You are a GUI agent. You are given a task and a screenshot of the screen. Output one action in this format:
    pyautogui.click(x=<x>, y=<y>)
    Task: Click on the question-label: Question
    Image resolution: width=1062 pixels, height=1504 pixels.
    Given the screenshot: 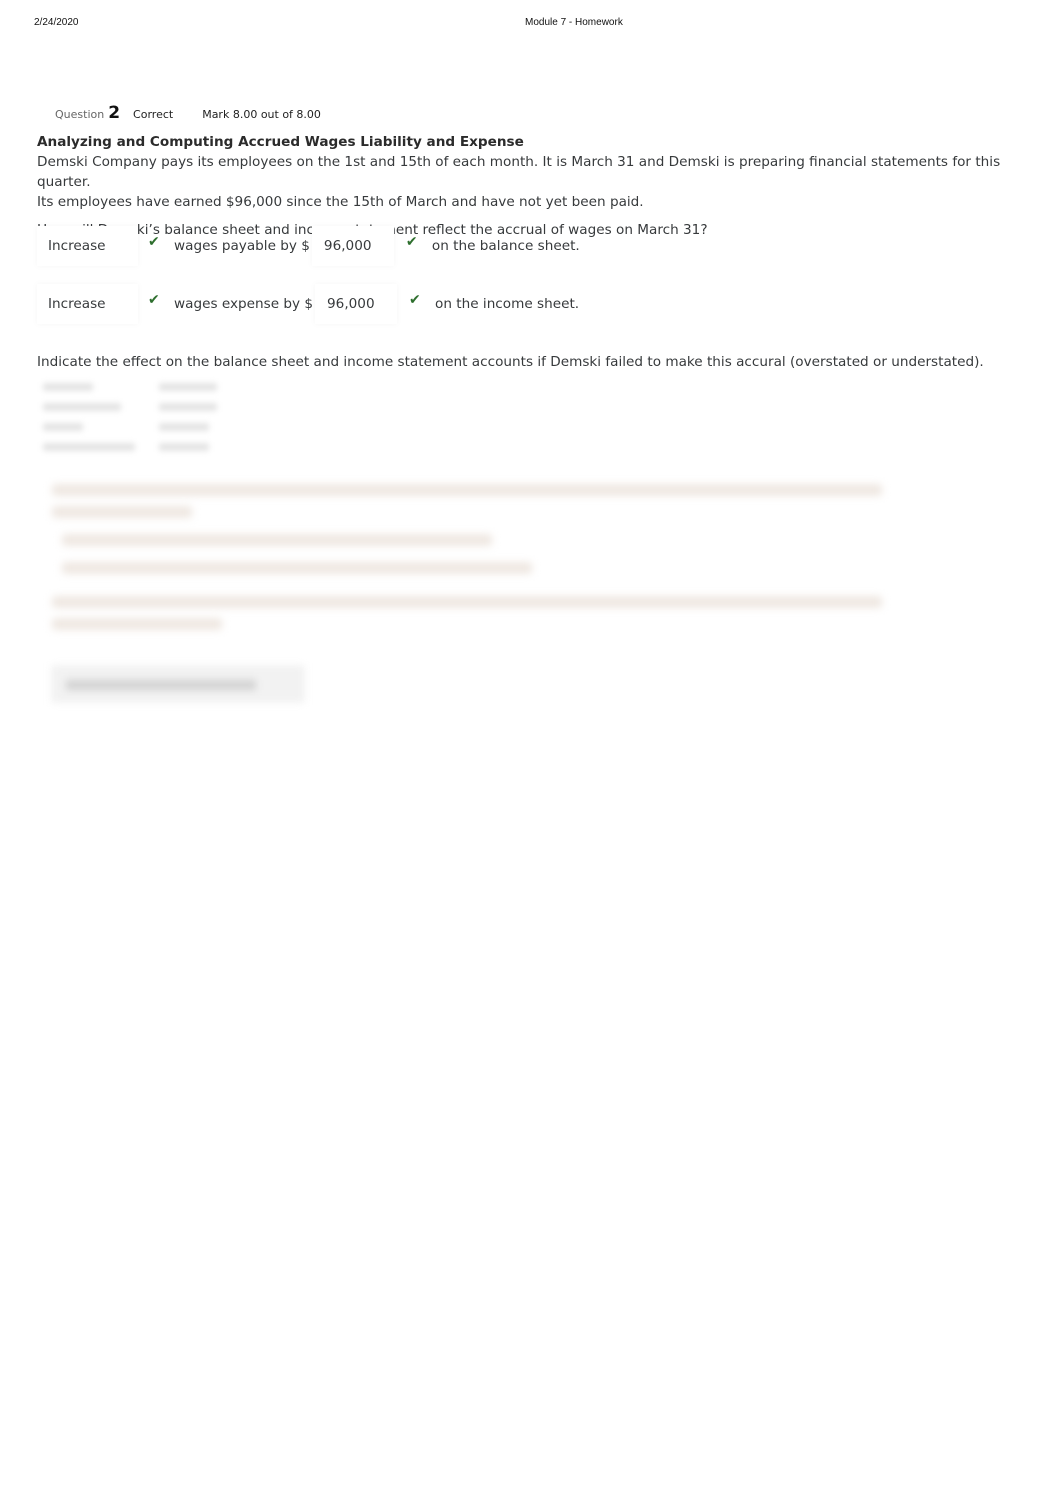 What is the action you would take?
    pyautogui.click(x=80, y=114)
    